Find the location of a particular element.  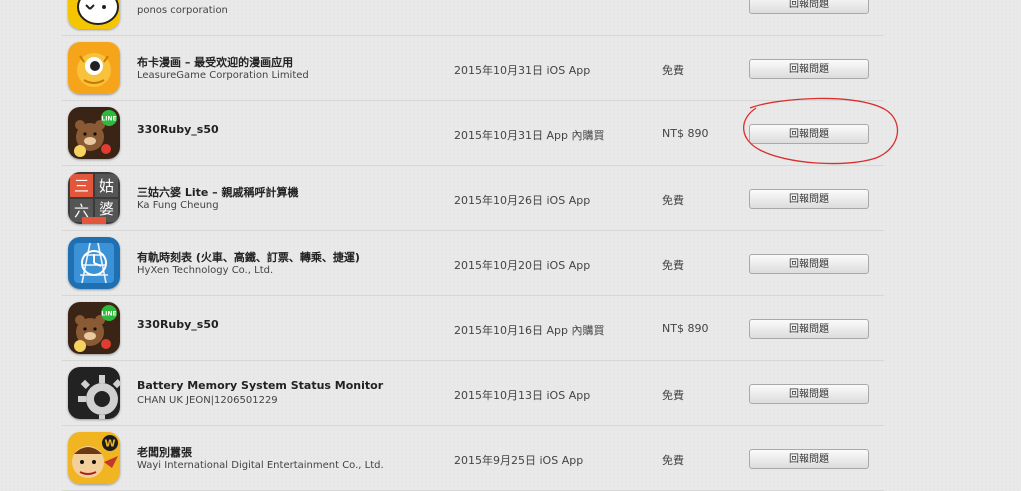

annotation-stroke is located at coordinates (821, 131).